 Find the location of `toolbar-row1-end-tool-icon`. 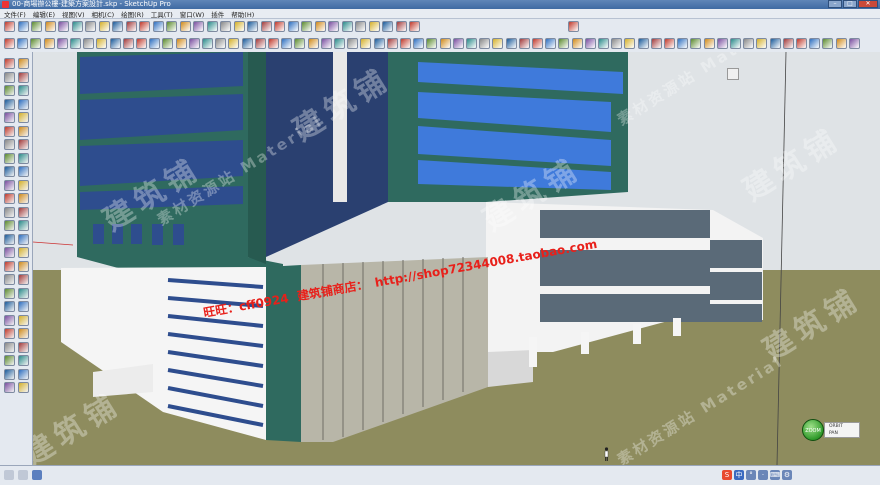

toolbar-row1-end-tool-icon is located at coordinates (573, 26).